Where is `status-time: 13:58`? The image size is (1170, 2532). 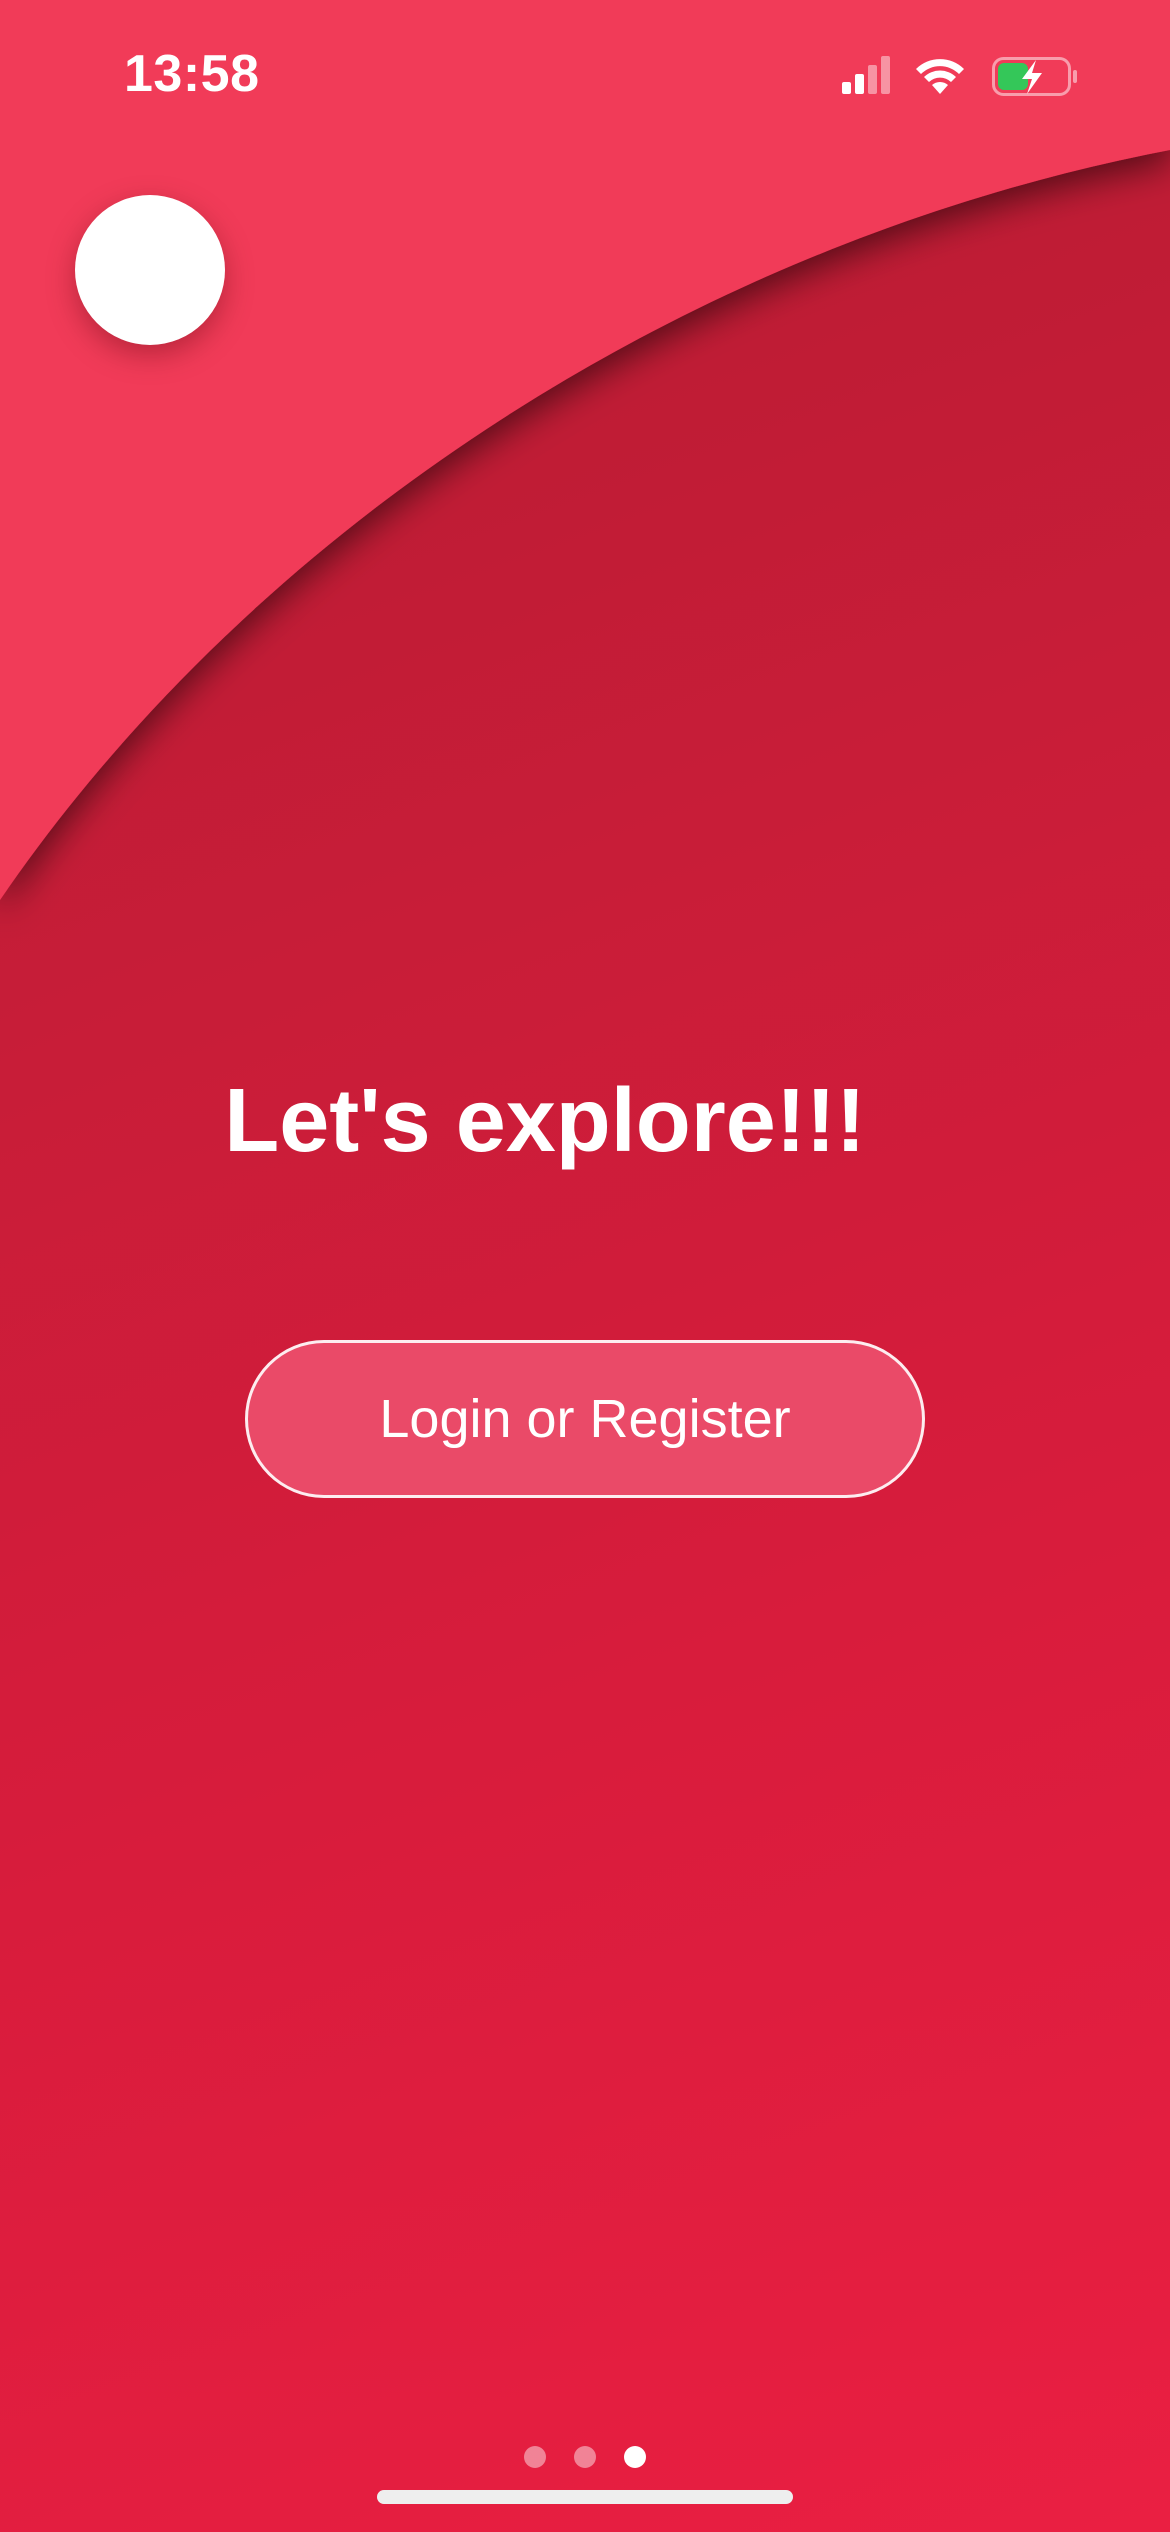
status-time: 13:58 is located at coordinates (192, 74).